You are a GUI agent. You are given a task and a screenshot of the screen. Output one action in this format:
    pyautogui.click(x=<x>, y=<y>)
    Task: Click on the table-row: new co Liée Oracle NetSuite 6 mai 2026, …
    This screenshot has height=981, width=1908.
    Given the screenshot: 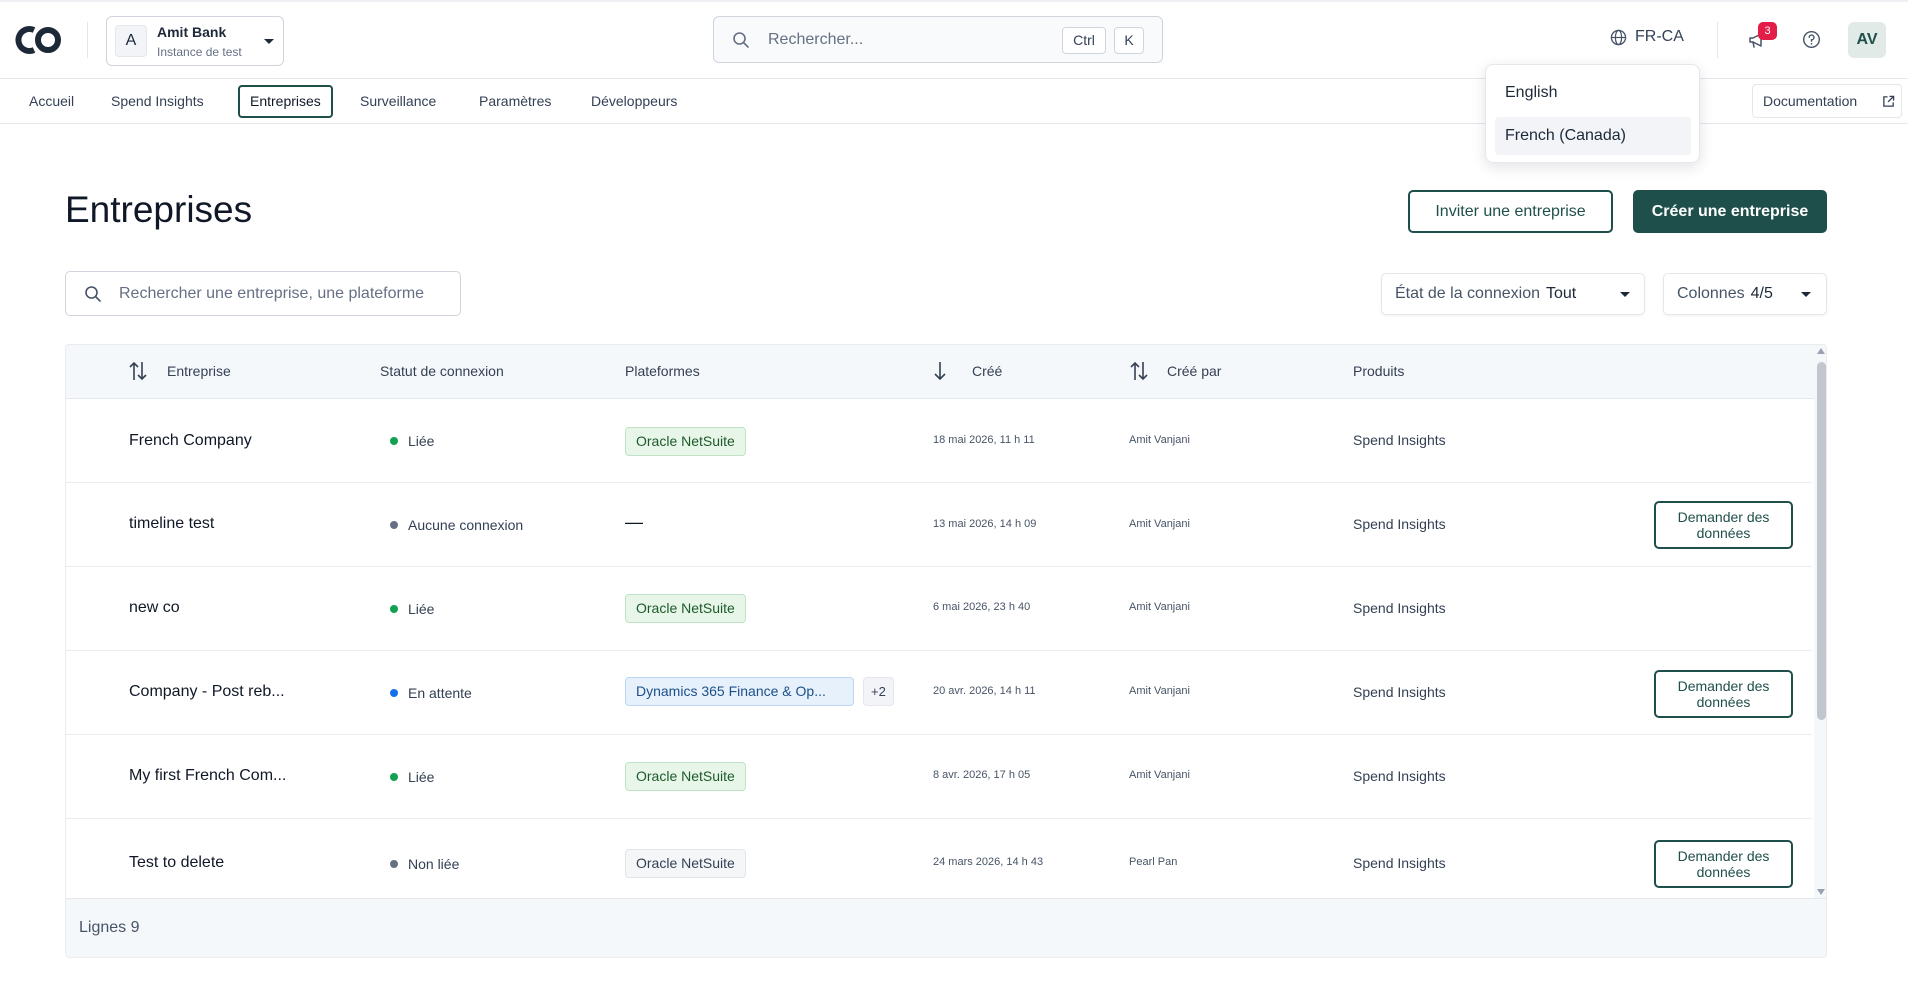 What is the action you would take?
    pyautogui.click(x=939, y=609)
    